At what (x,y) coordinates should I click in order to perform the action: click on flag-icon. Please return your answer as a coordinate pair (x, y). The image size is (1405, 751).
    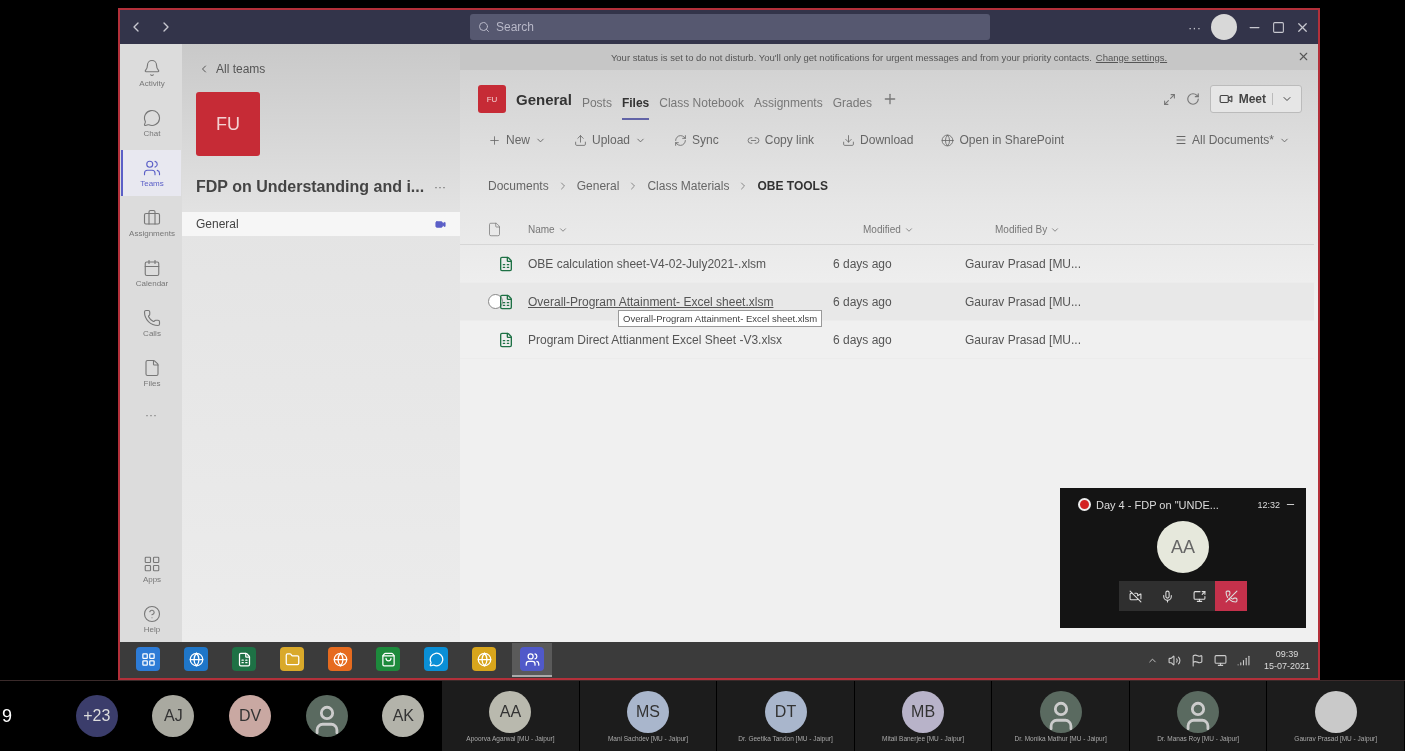
    Looking at the image, I should click on (1197, 660).